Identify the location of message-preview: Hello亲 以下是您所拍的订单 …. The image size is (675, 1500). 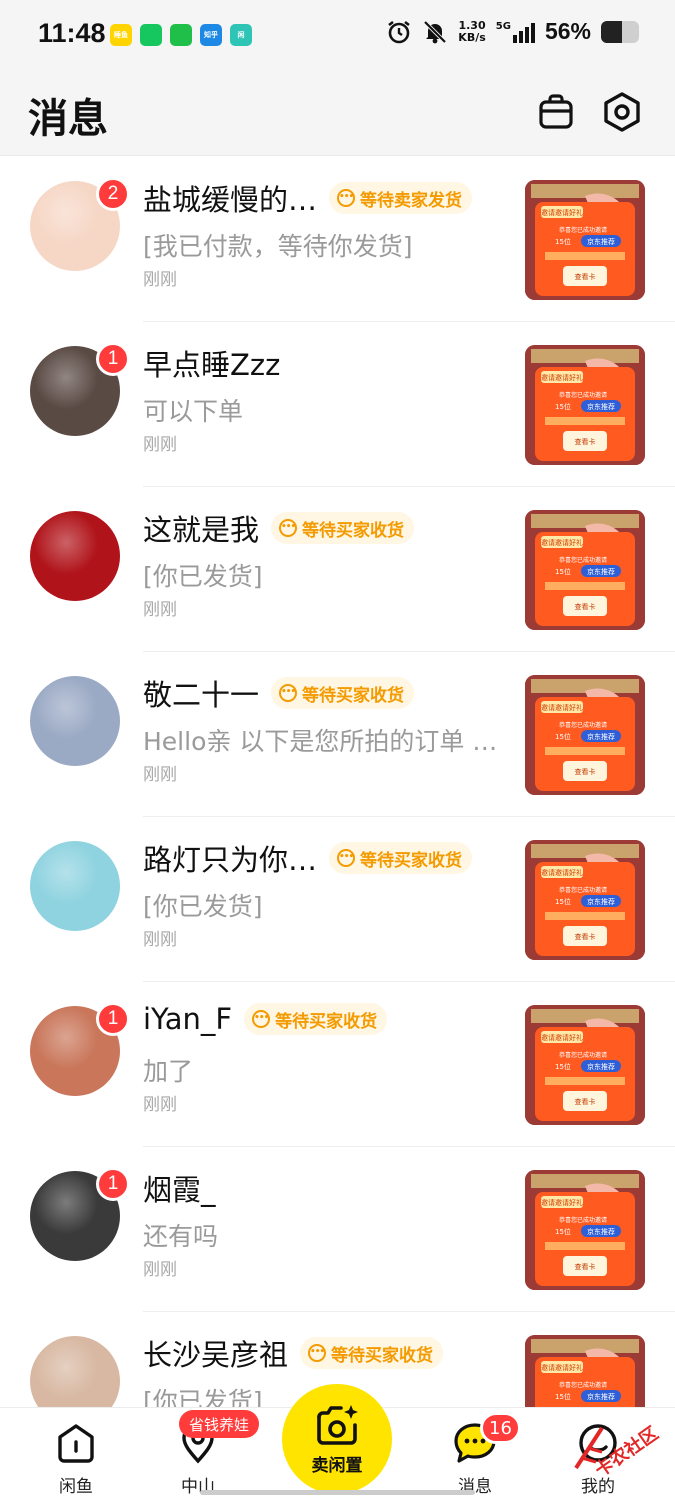
(320, 741).